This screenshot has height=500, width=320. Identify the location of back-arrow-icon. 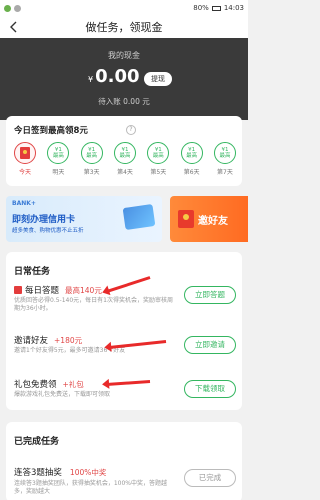
(14, 27).